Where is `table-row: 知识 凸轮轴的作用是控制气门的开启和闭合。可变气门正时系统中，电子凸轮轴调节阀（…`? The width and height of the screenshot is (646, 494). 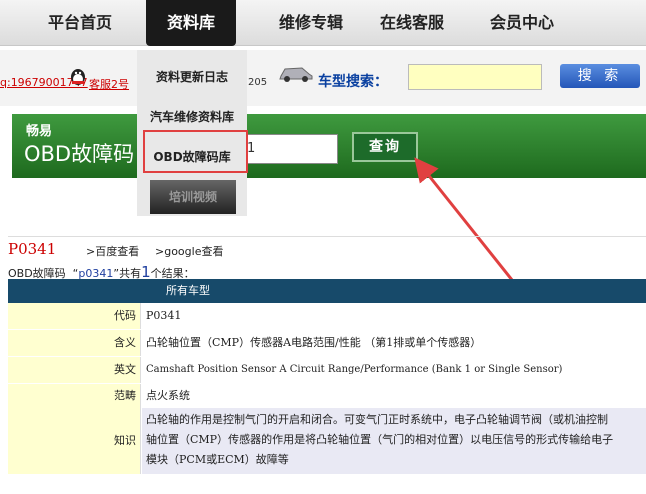
table-row: 知识 凸轮轴的作用是控制气门的开启和闭合。可变气门正时系统中，电子凸轮轴调节阀（… is located at coordinates (327, 441).